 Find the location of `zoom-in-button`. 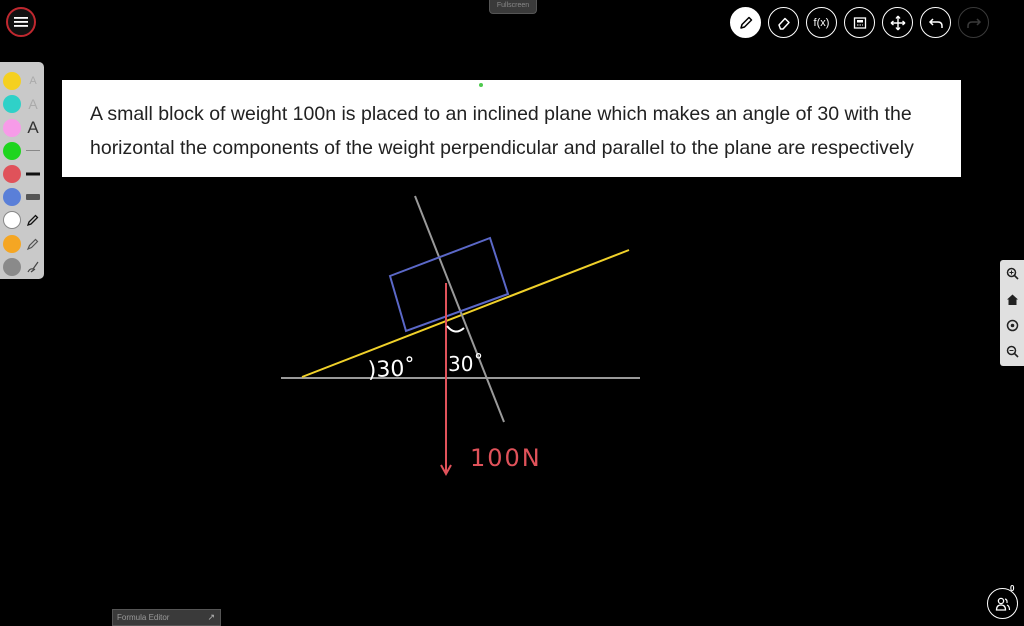

zoom-in-button is located at coordinates (1012, 273).